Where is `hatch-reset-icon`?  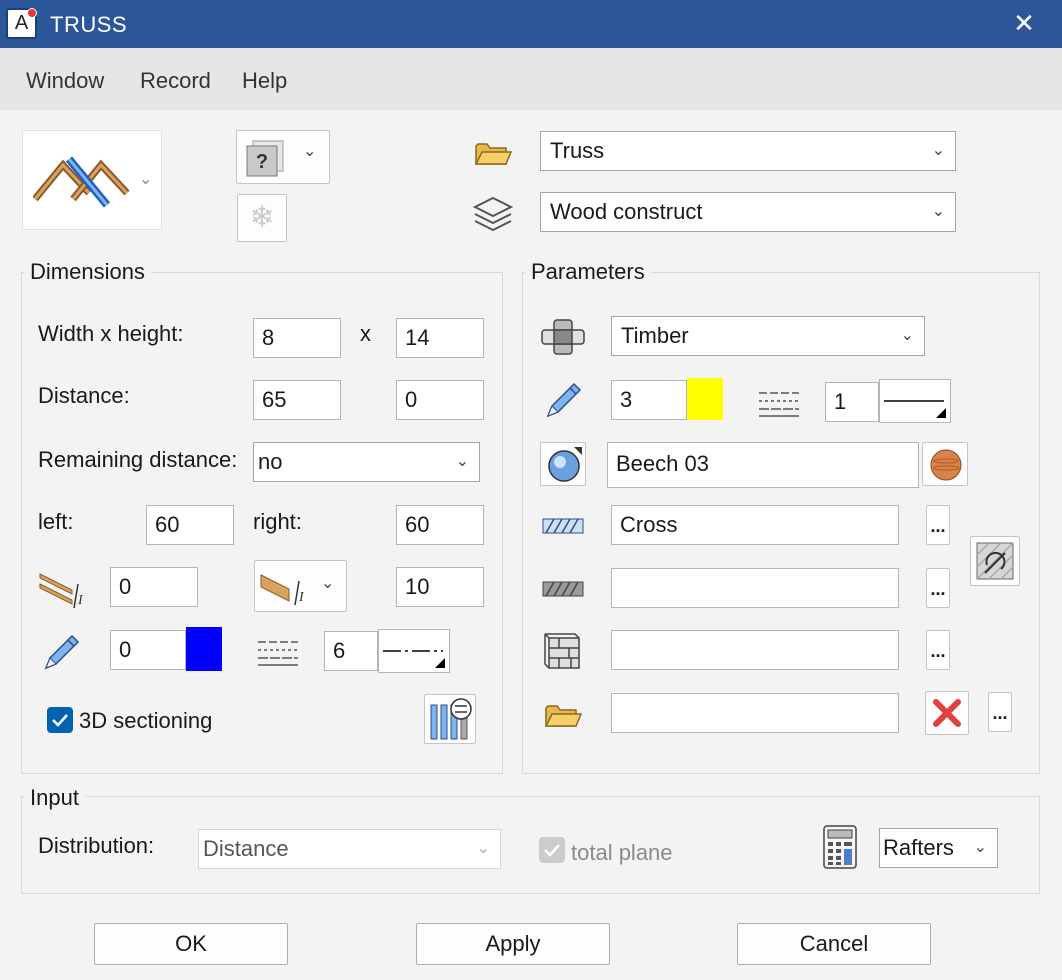
hatch-reset-icon is located at coordinates (995, 561).